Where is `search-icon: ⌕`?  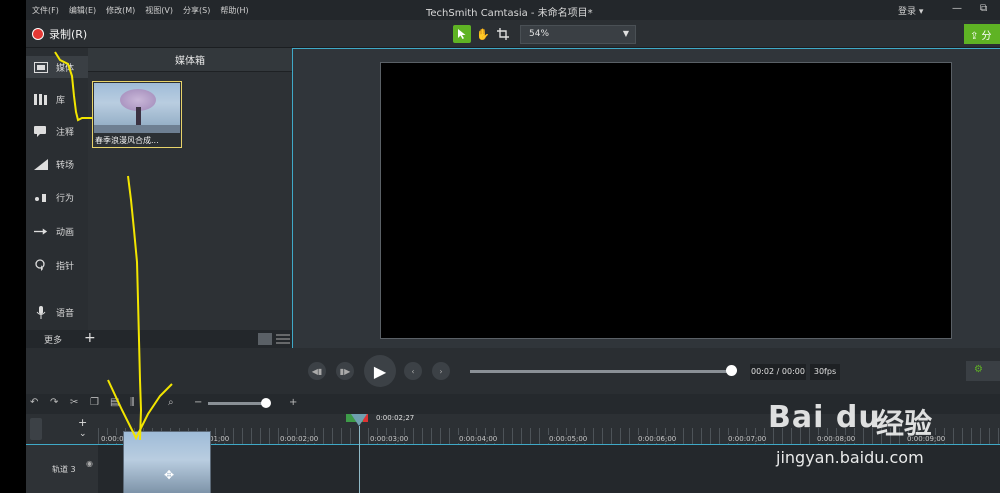
search-icon: ⌕ is located at coordinates (171, 402).